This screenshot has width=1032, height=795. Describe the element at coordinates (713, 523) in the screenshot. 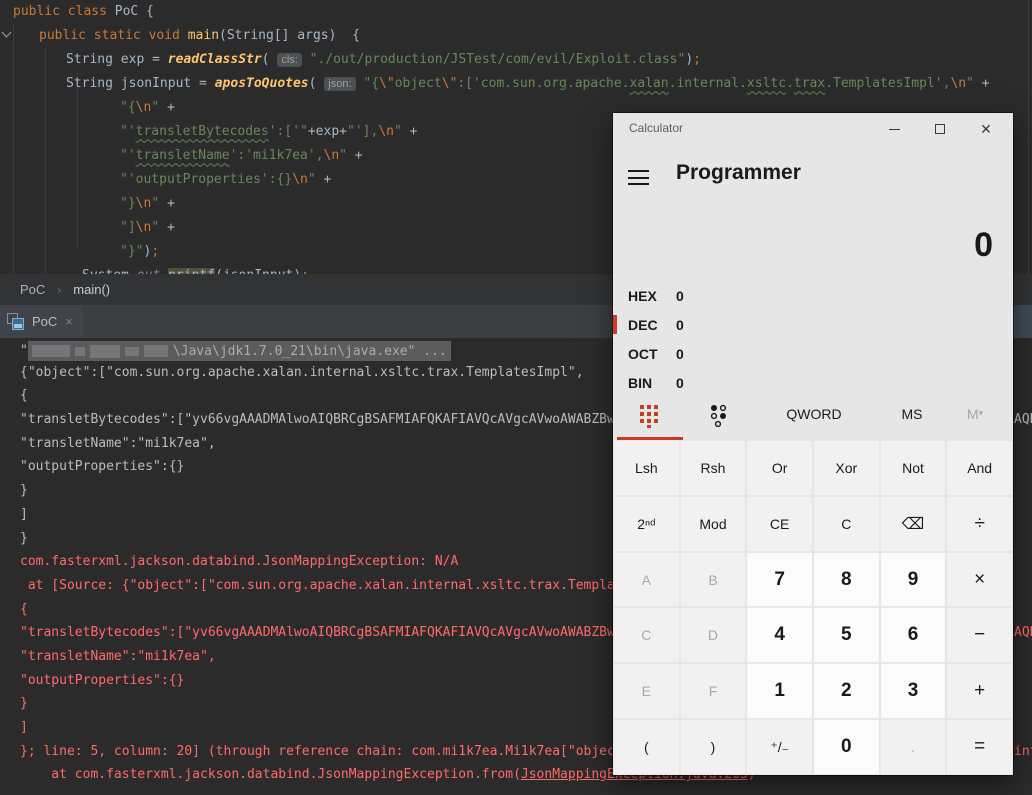

I see `calc-key-mod: Mod` at that location.